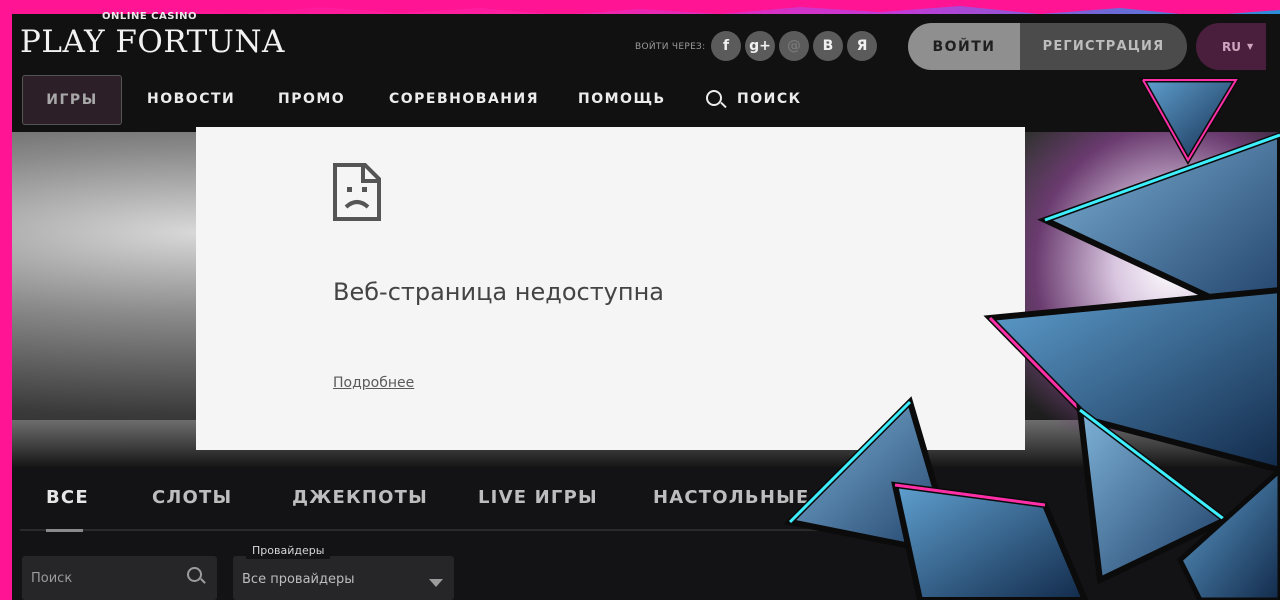 This screenshot has height=600, width=1280. I want to click on chevron-down-icon, so click(436, 583).